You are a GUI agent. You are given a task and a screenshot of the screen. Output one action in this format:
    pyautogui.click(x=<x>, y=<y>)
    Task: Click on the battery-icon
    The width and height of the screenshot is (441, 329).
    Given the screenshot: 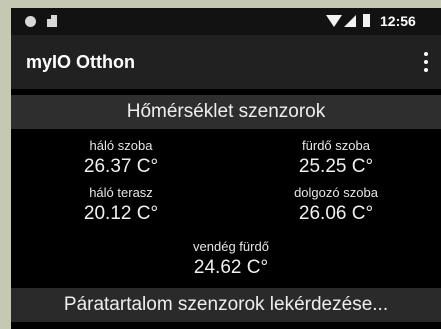 What is the action you would take?
    pyautogui.click(x=366, y=20)
    